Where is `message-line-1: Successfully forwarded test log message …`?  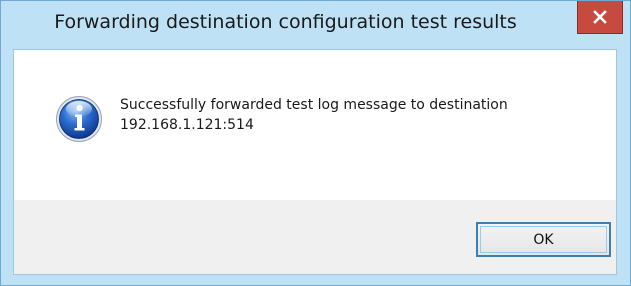
message-line-1: Successfully forwarded test log message … is located at coordinates (314, 105).